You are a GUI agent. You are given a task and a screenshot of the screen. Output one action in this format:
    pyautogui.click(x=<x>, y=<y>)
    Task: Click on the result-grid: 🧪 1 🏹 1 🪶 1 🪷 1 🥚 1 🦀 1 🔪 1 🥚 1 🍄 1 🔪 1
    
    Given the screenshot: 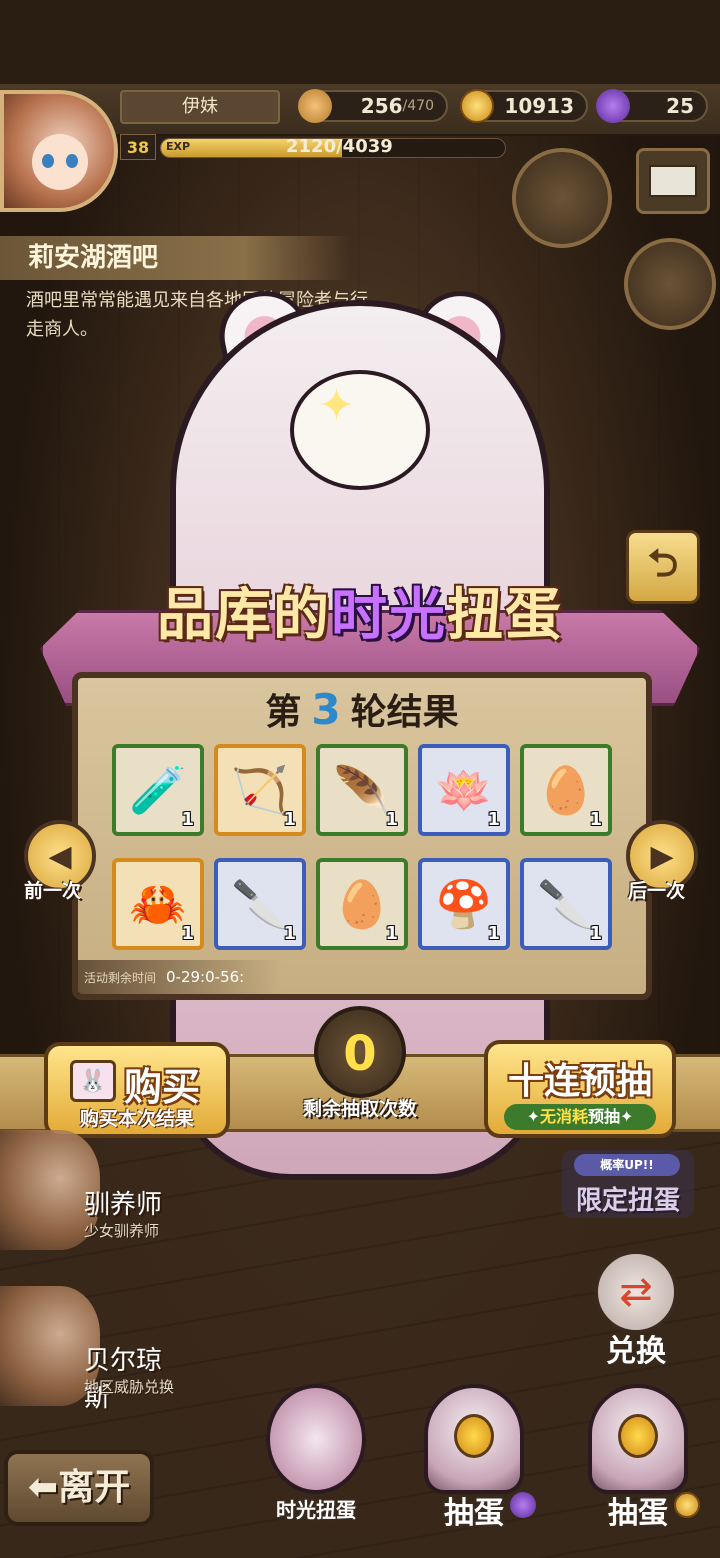 What is the action you would take?
    pyautogui.click(x=362, y=847)
    